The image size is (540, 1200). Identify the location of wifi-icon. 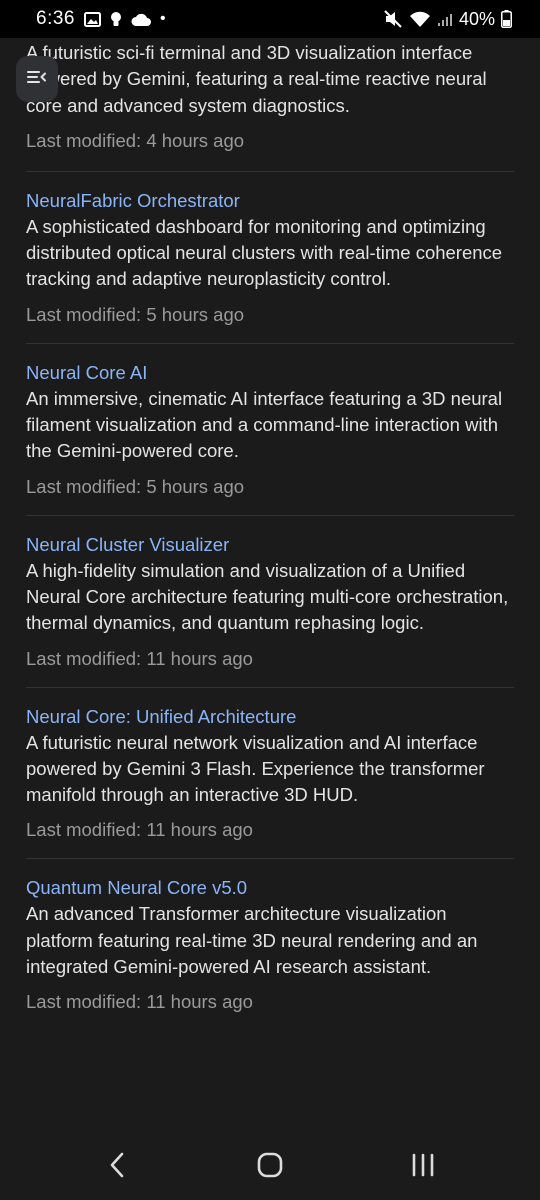
(420, 19).